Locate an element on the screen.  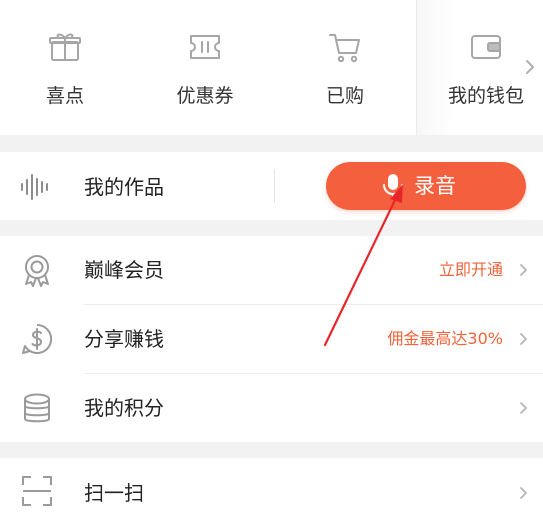
menu-item-label: 扫一扫 is located at coordinates (114, 493).